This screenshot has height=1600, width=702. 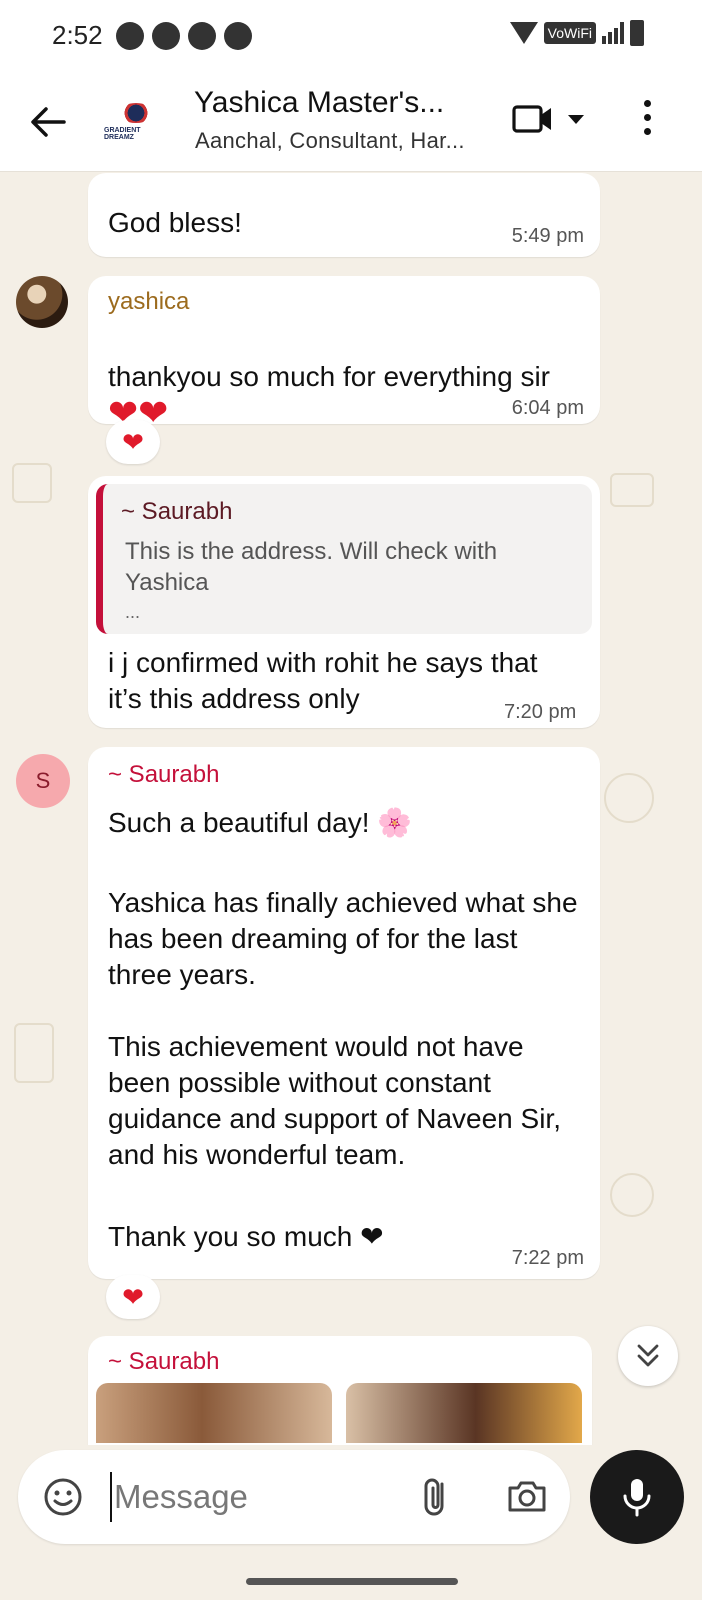 I want to click on chevron-double-down-icon, so click(x=648, y=1355).